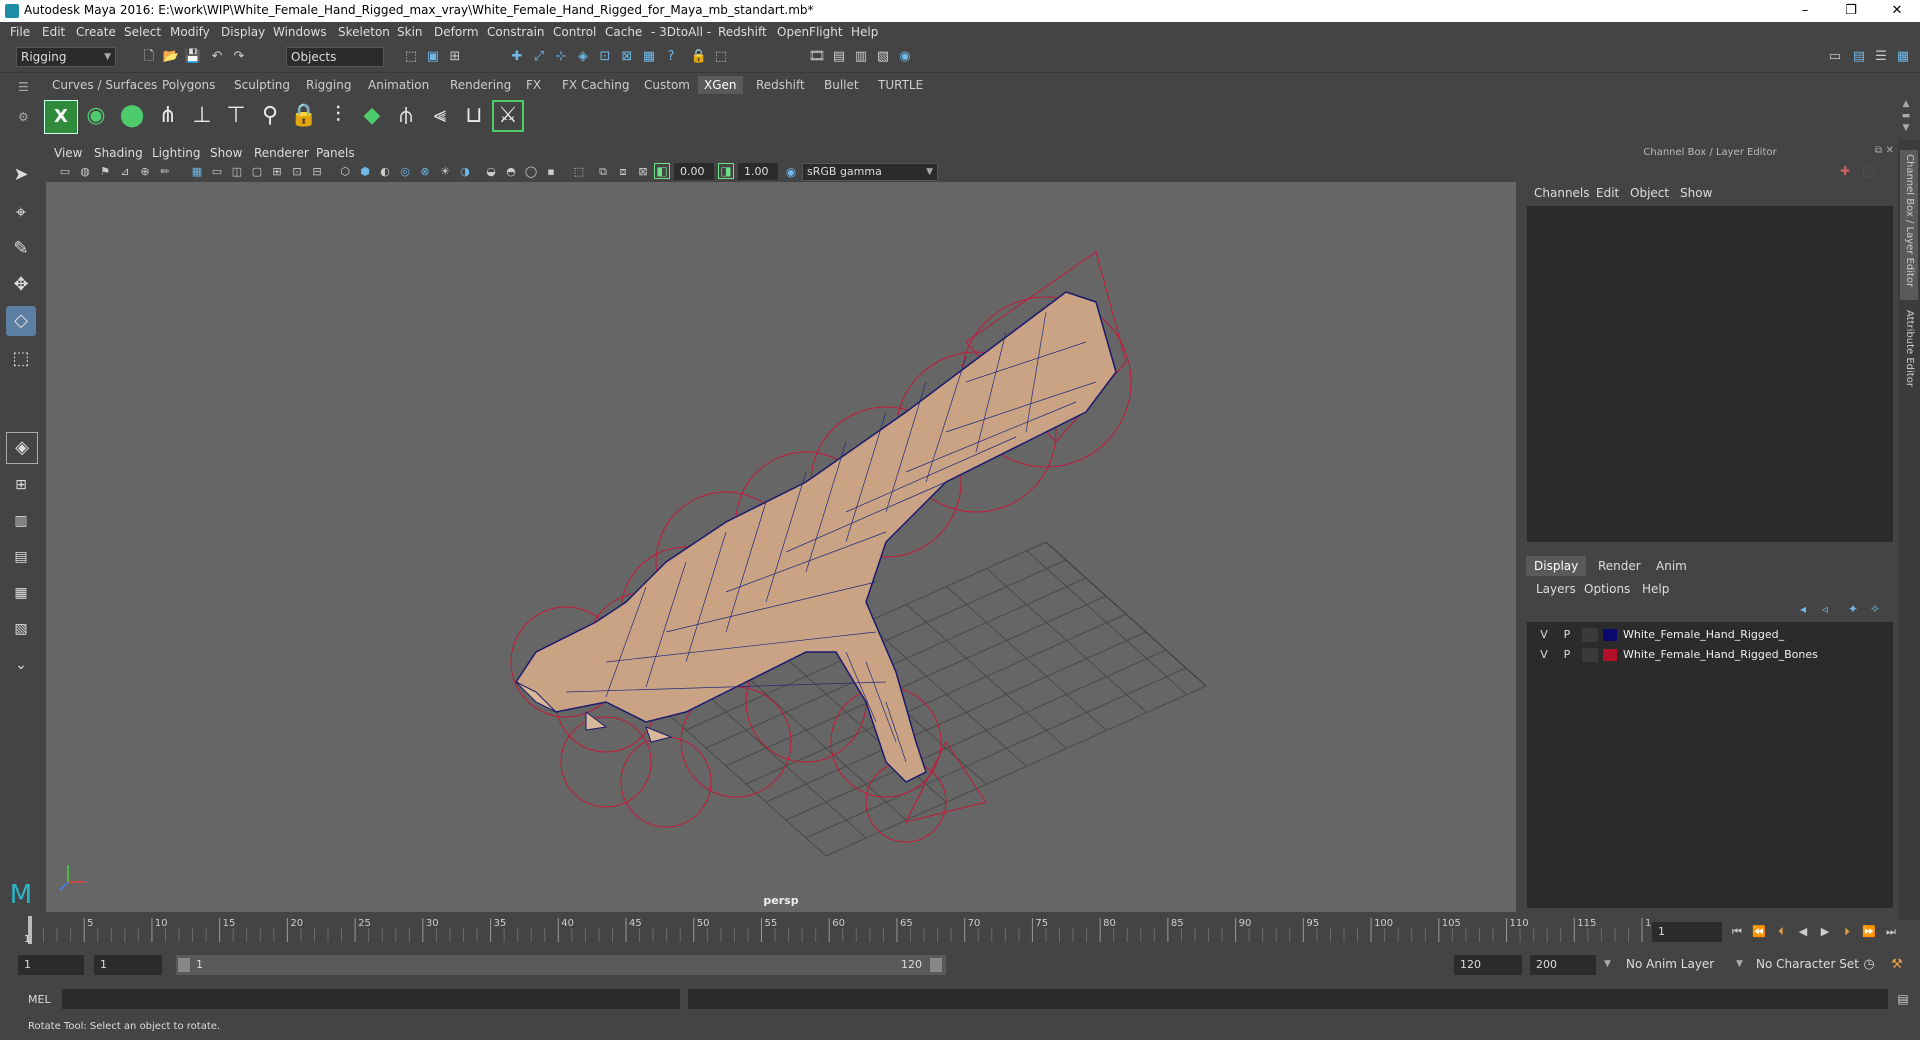 The height and width of the screenshot is (1040, 1920). Describe the element at coordinates (1909, 220) in the screenshot. I see `side-tab-channel-box: Channel Box / Layer Editor` at that location.